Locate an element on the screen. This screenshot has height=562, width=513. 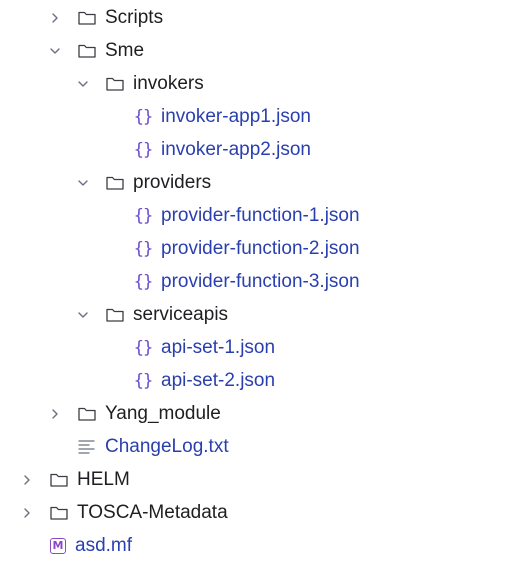
tree-node-label: Yang_module is located at coordinates (163, 413).